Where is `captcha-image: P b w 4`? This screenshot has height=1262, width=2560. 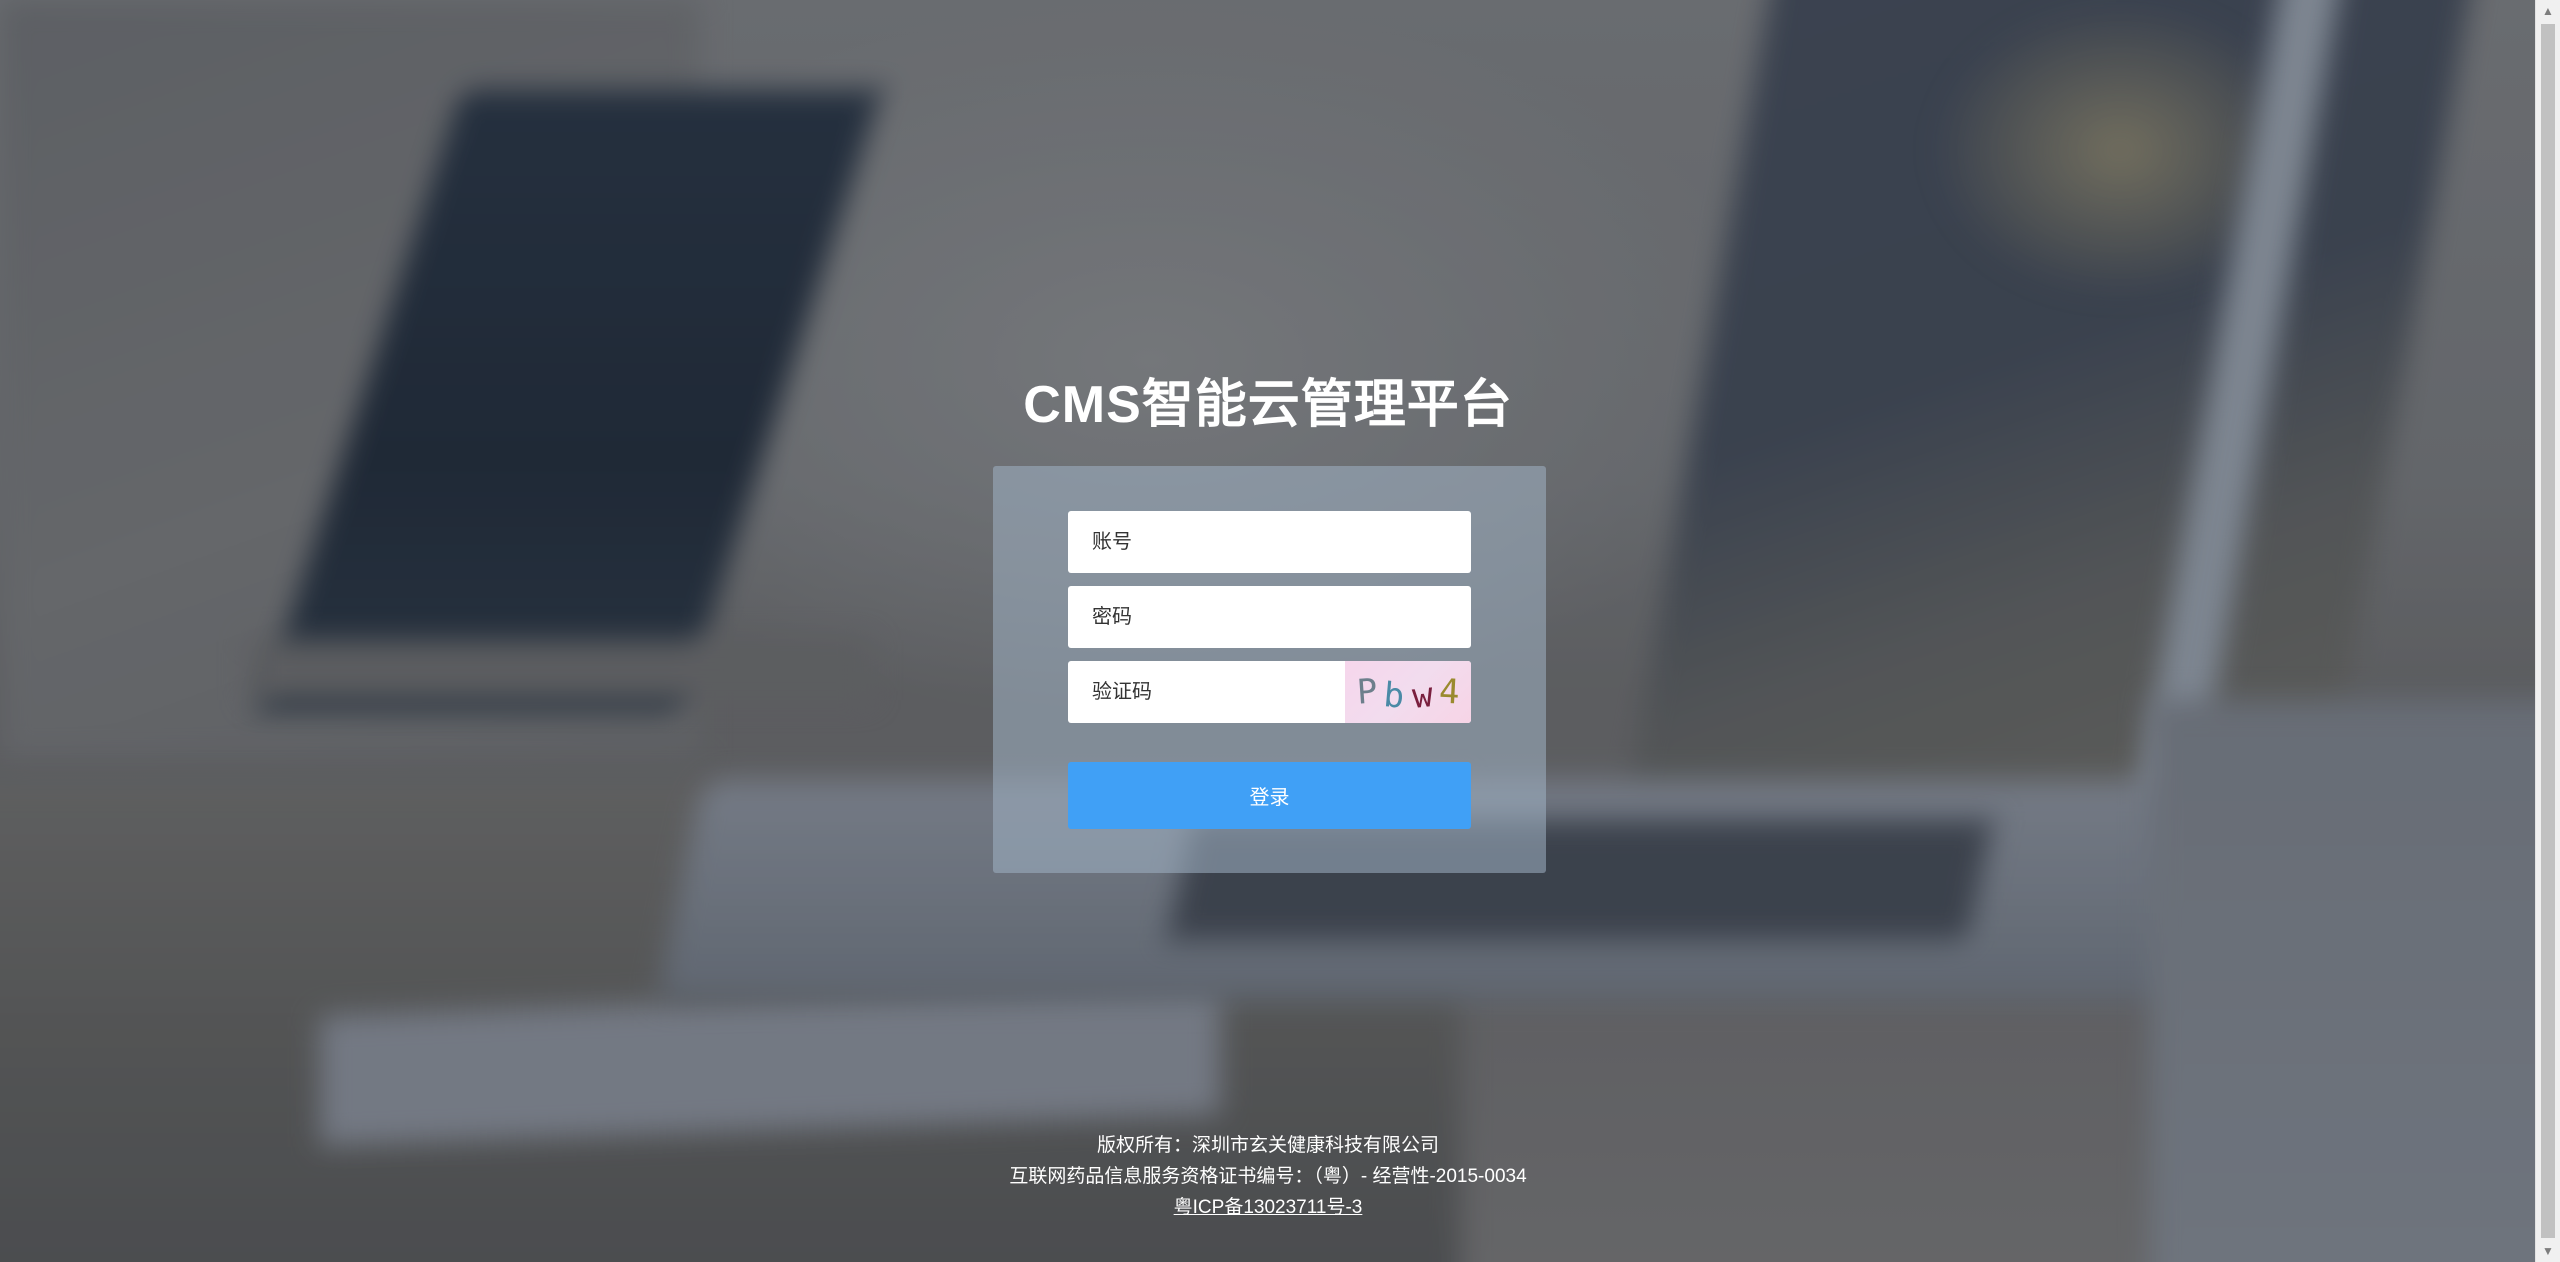 captcha-image: P b w 4 is located at coordinates (1408, 692).